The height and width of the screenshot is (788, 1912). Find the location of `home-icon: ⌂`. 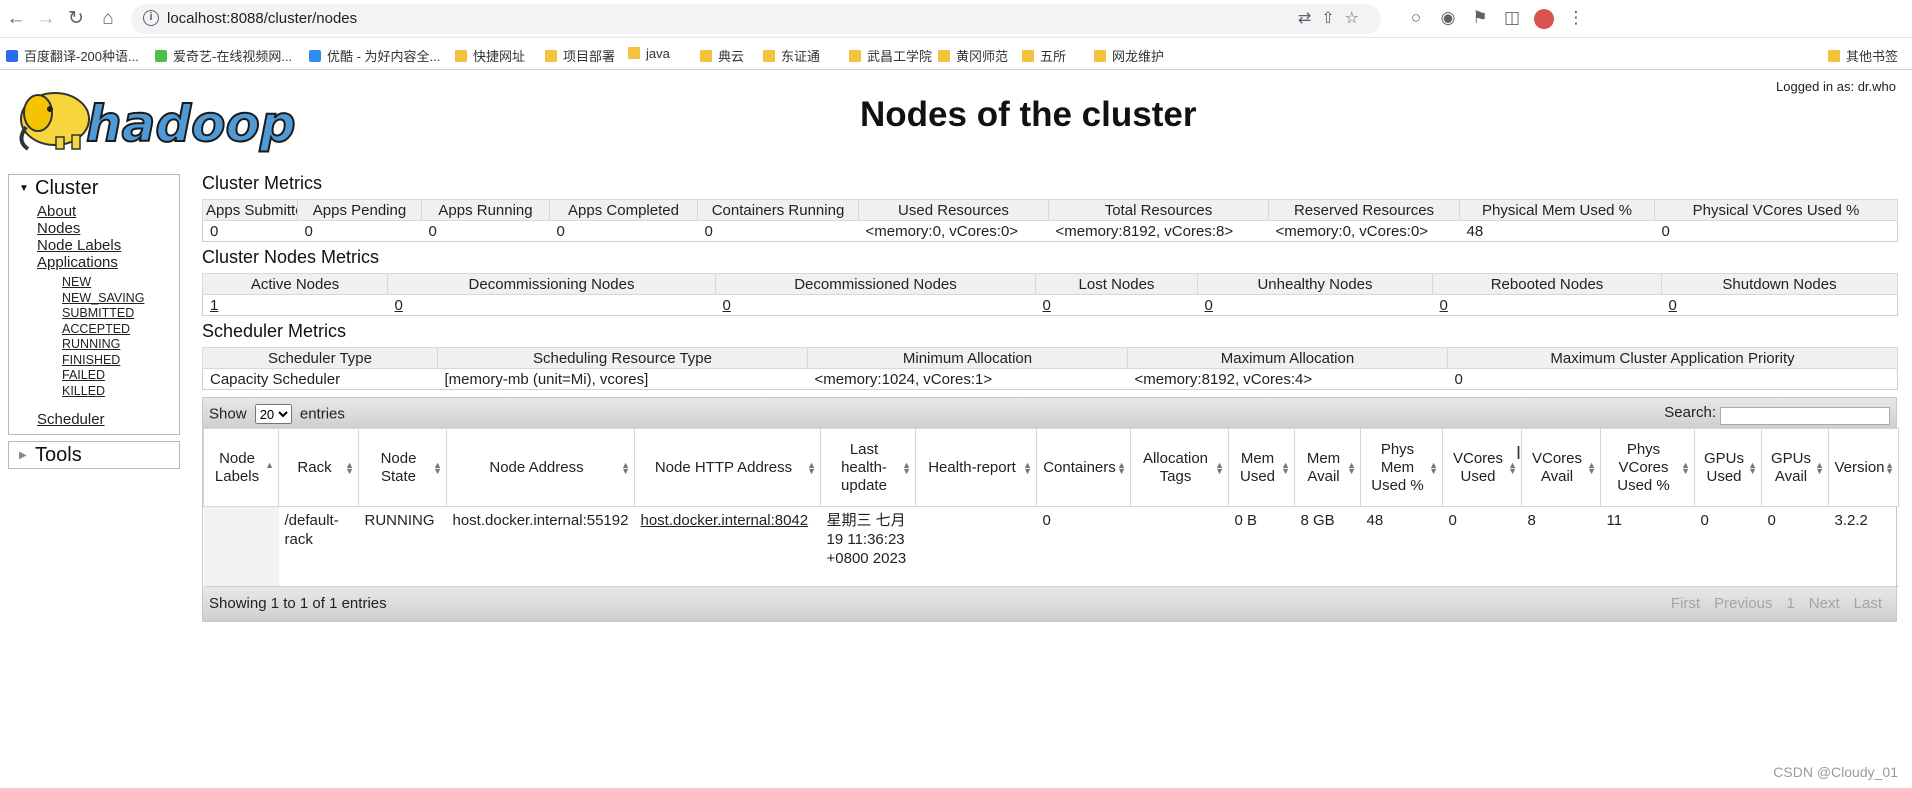

home-icon: ⌂ is located at coordinates (108, 19).